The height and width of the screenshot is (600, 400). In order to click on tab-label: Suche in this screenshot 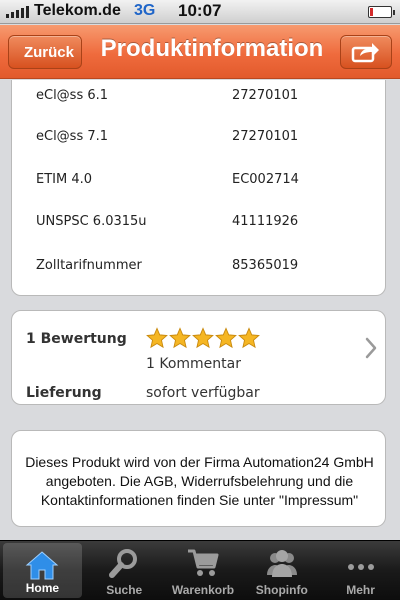, I will do `click(124, 590)`.